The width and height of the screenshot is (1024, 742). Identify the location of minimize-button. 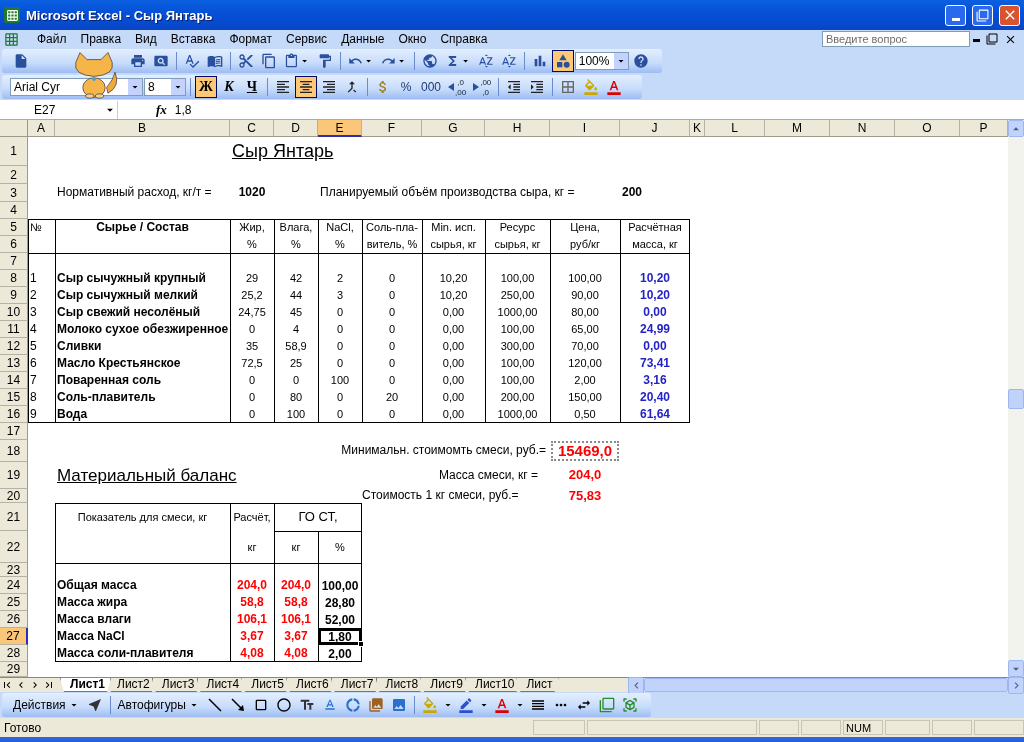
(955, 15).